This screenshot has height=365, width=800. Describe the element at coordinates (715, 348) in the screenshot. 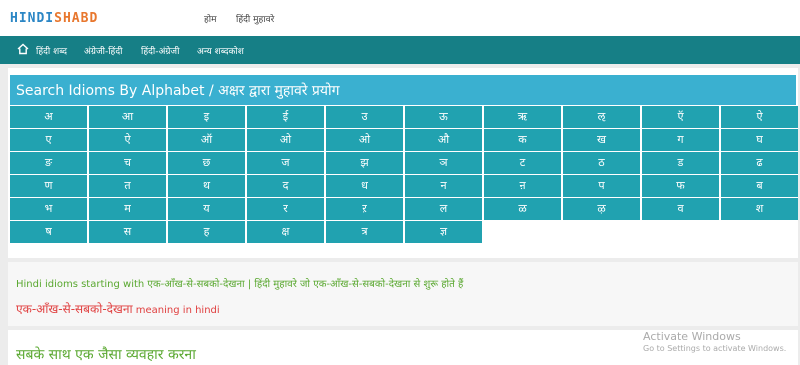

I see `watermark-subtitle: Go to Settings to activate Windows.` at that location.